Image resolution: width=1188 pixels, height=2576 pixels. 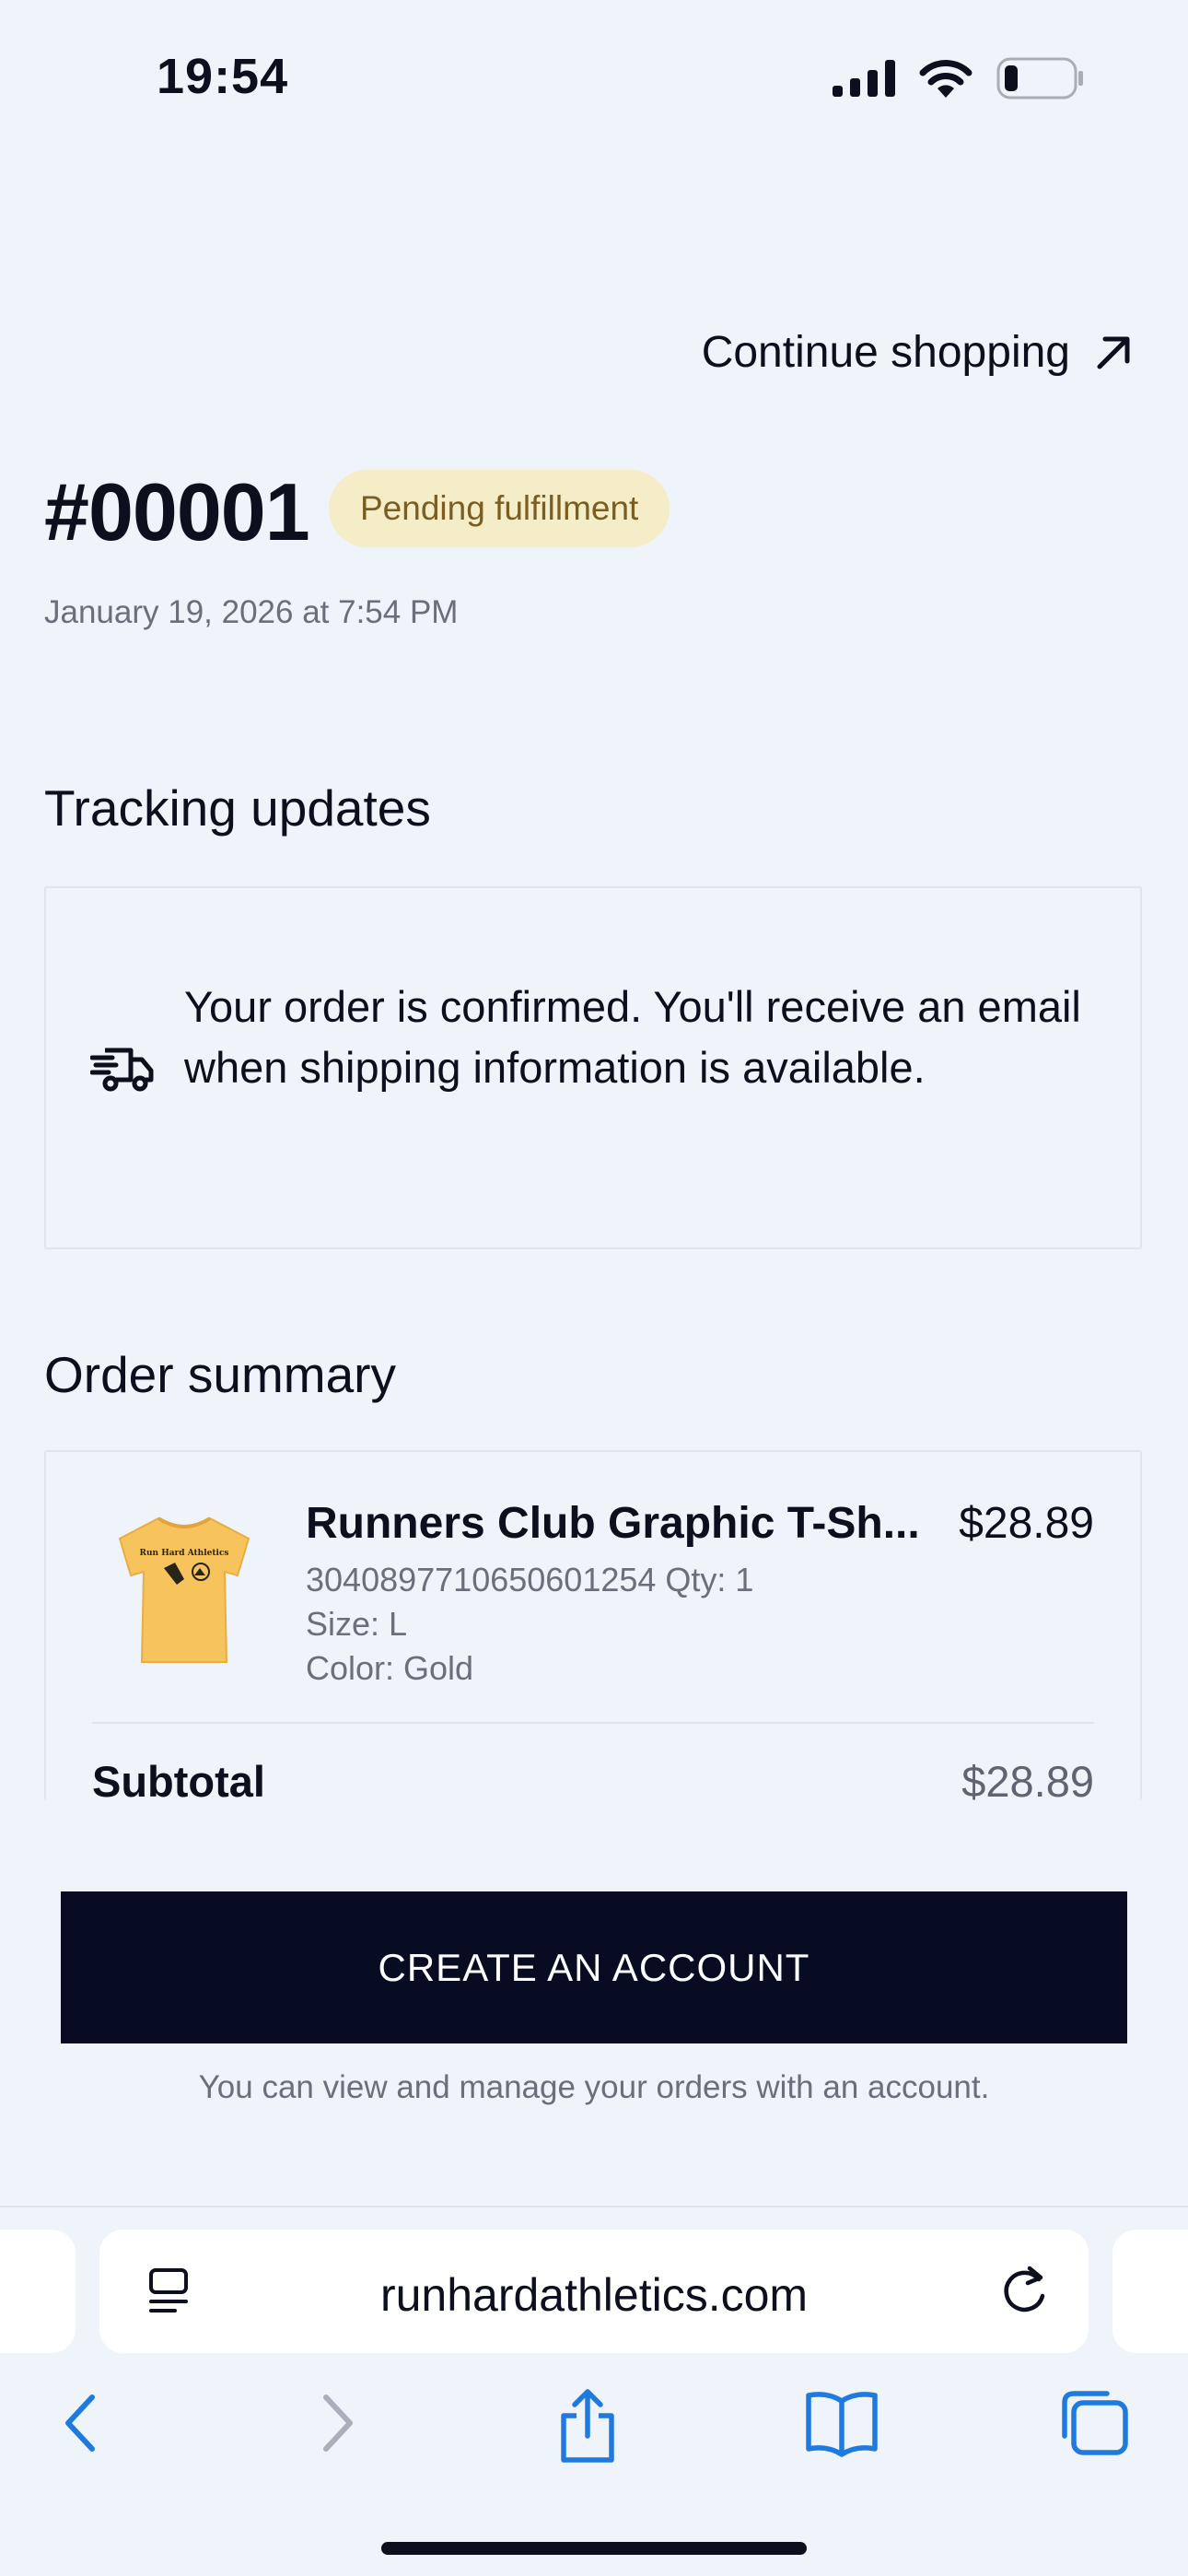 What do you see at coordinates (594, 1967) in the screenshot?
I see `create-account-button: CREATE AN ACCOUNT` at bounding box center [594, 1967].